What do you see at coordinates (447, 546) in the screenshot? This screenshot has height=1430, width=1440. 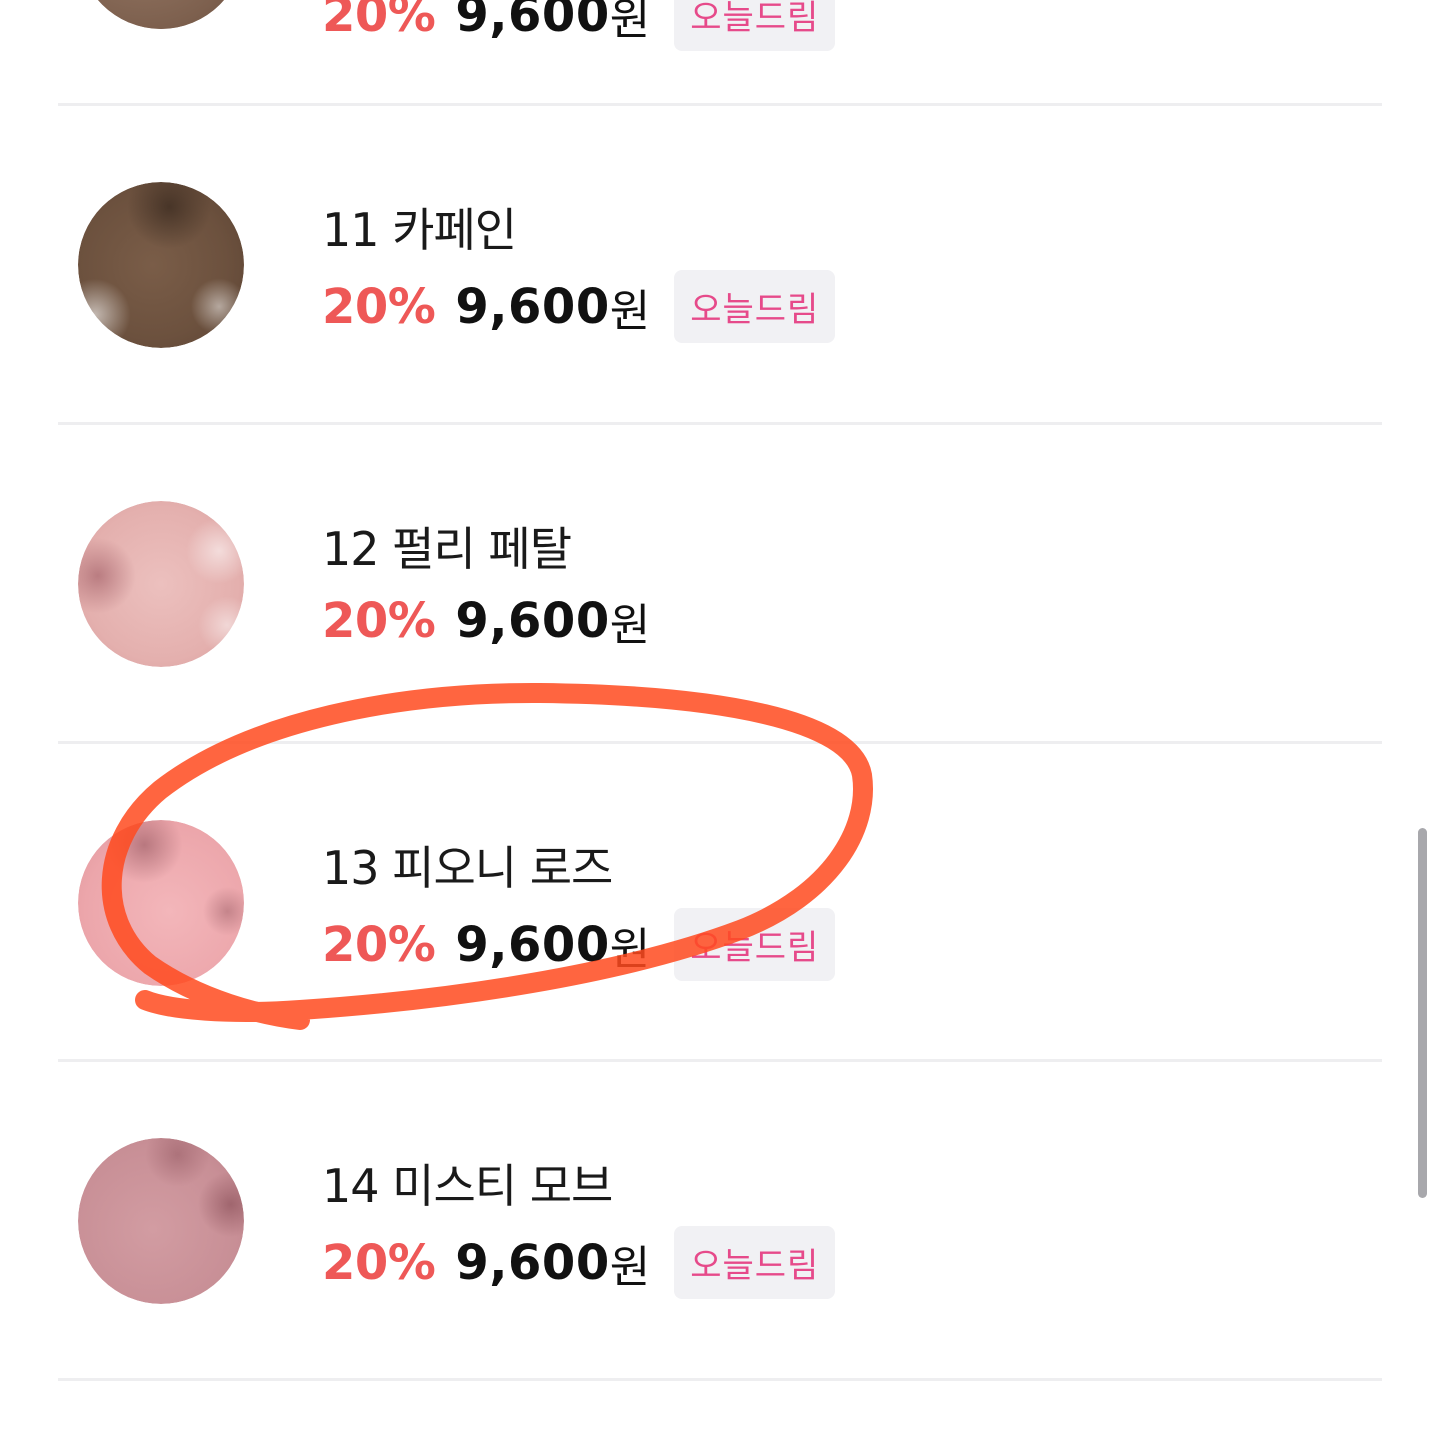 I see `product-name: 12 펄리 페탈` at bounding box center [447, 546].